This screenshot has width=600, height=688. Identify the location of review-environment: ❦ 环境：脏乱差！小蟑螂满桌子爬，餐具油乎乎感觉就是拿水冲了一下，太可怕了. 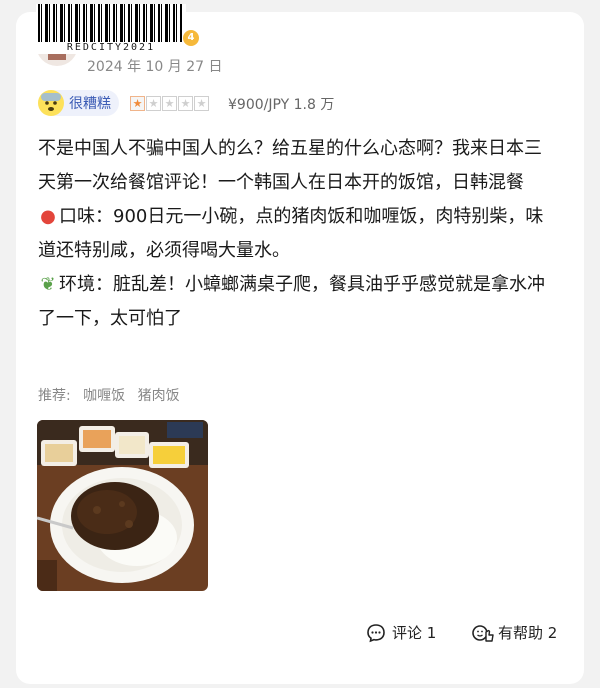
(298, 302).